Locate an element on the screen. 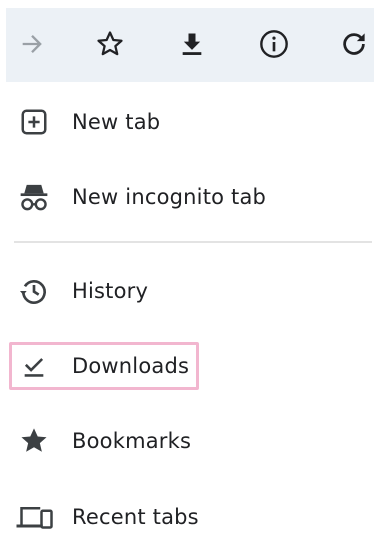 The width and height of the screenshot is (374, 548). menu-item-bookmarks: Bookmarks is located at coordinates (187, 441).